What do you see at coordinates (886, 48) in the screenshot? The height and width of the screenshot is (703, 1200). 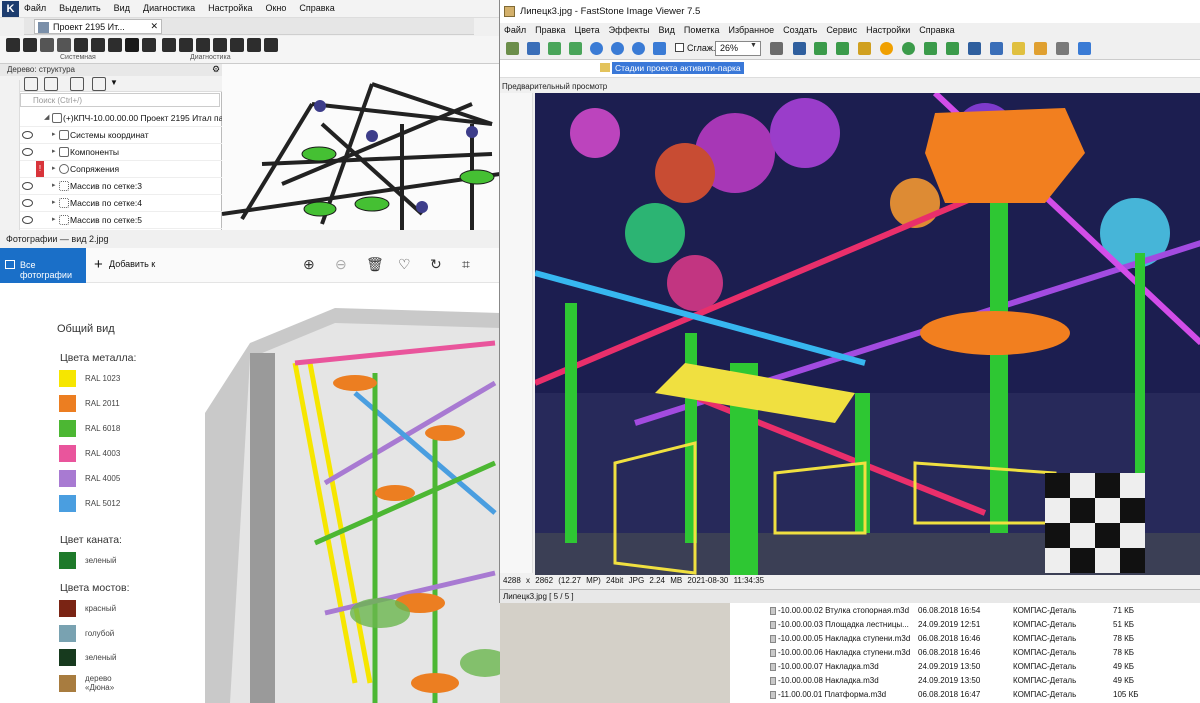 I see `brightness-icon` at bounding box center [886, 48].